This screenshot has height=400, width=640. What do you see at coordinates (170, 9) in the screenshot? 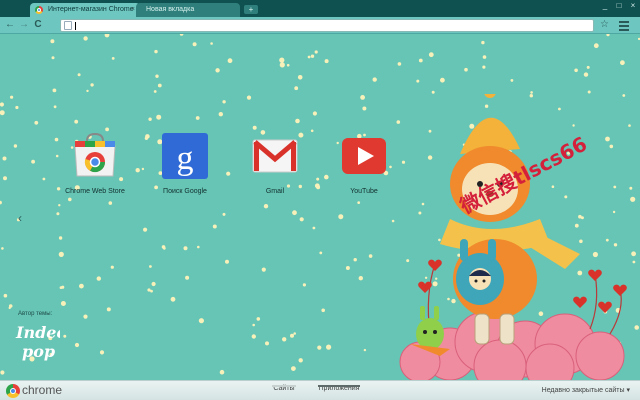
I see `tab-title: Новая вкладка` at bounding box center [170, 9].